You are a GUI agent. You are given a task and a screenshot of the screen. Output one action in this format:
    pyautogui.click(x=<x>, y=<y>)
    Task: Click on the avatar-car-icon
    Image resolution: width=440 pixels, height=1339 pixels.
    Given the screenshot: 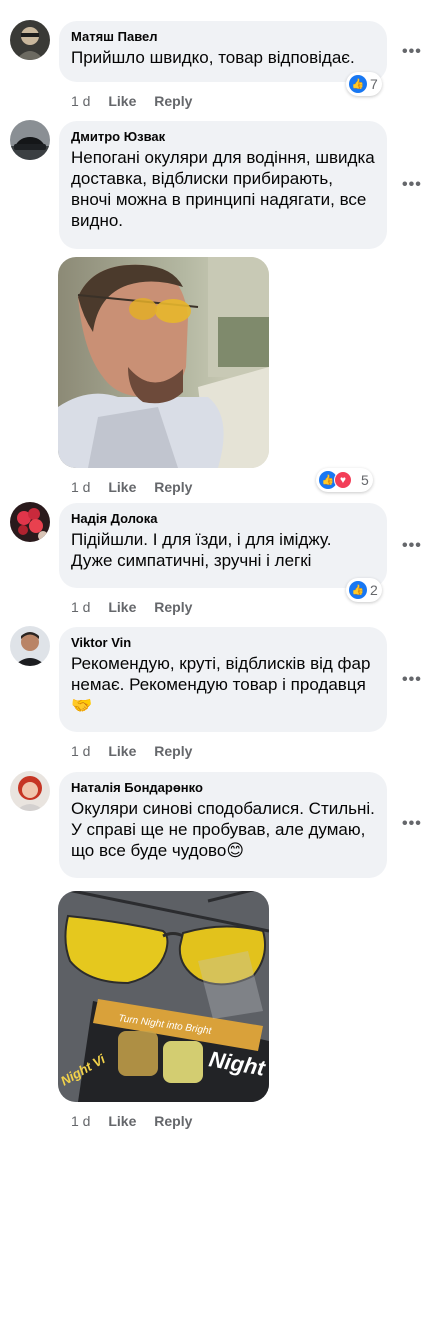 What is the action you would take?
    pyautogui.click(x=30, y=140)
    